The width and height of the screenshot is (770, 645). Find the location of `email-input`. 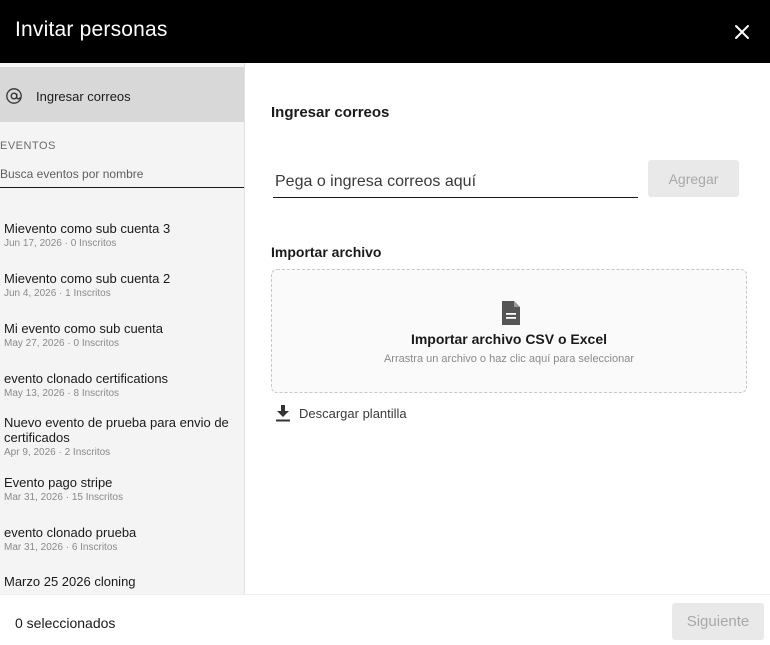

email-input is located at coordinates (455, 182).